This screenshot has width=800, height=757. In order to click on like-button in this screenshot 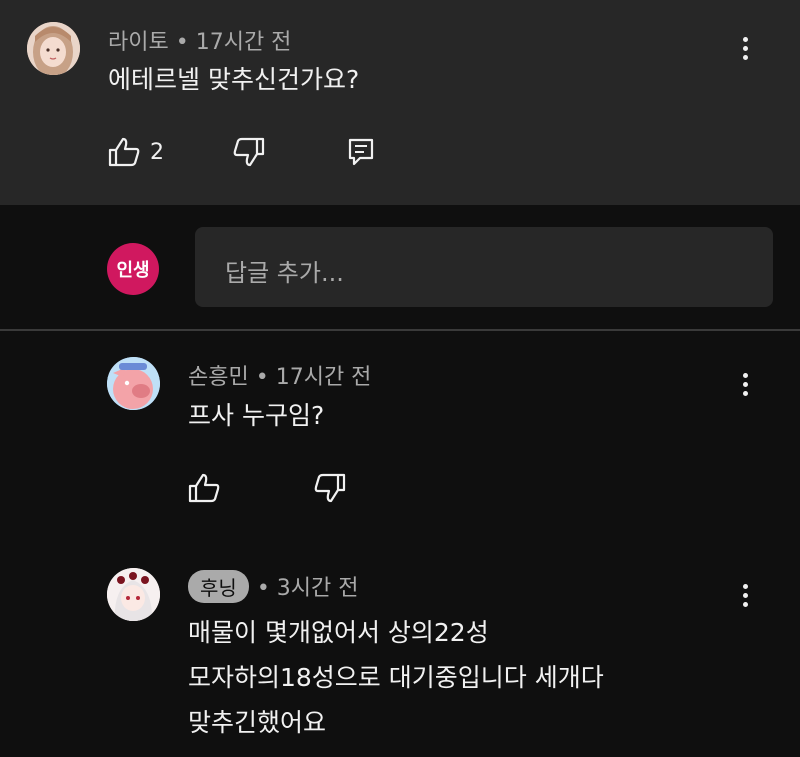, I will do `click(204, 488)`.